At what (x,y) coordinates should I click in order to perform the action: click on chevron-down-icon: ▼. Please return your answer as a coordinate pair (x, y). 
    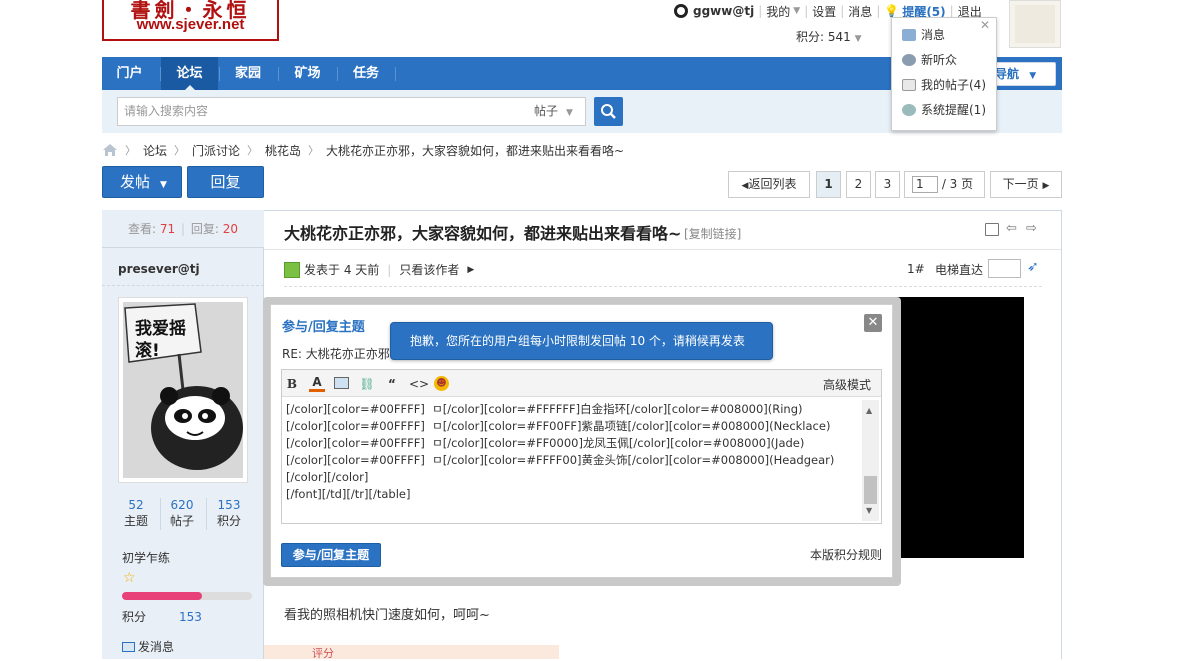
    Looking at the image, I should click on (797, 11).